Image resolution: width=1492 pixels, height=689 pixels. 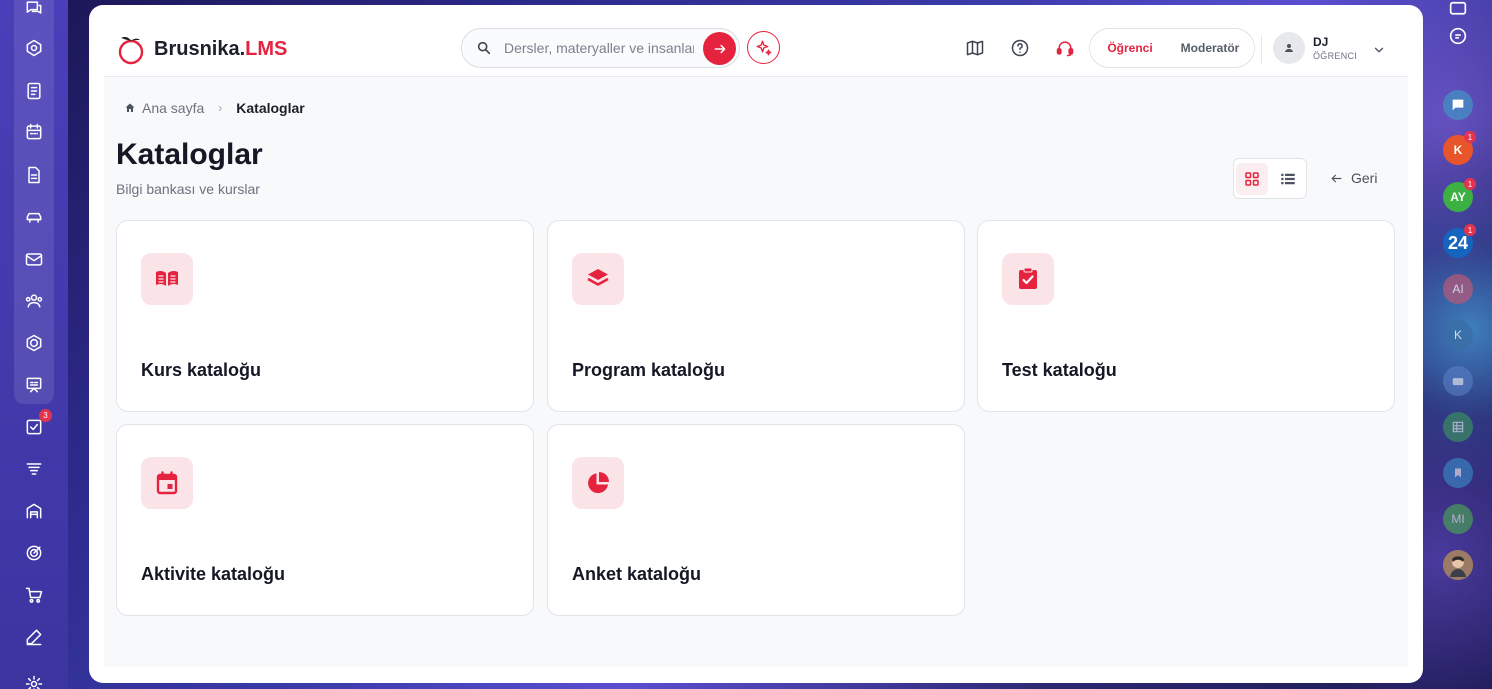 I want to click on contact-avatar: 24 1, so click(x=1459, y=241).